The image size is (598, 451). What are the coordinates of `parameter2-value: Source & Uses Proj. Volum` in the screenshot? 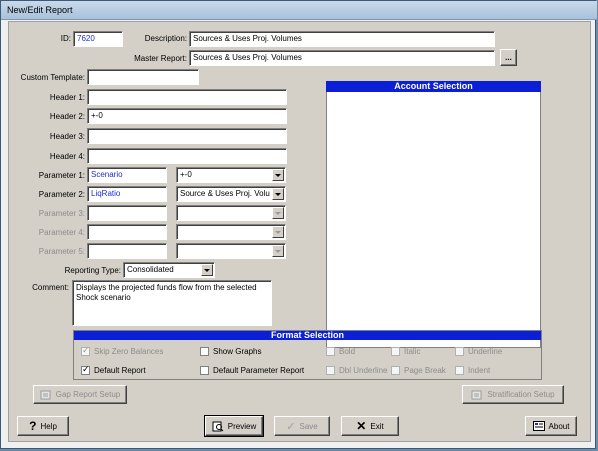 It's located at (225, 193).